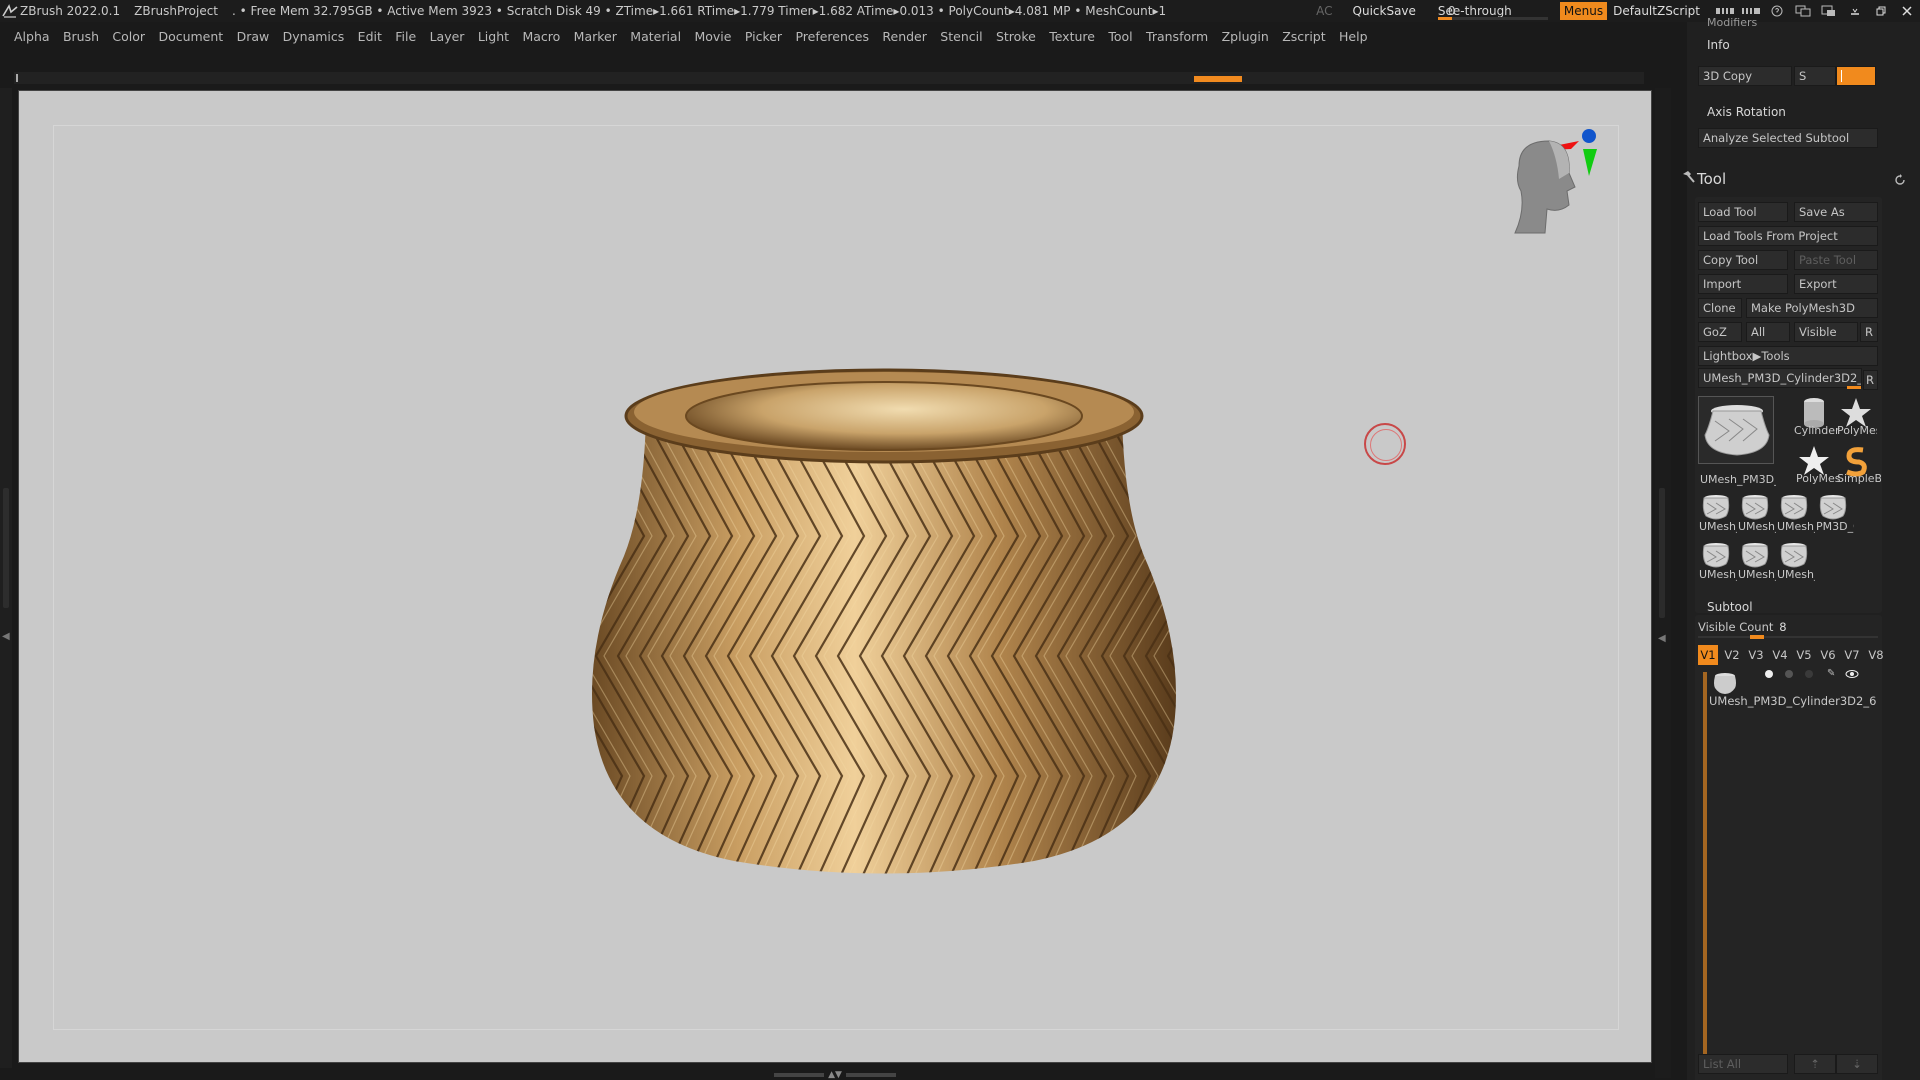 This screenshot has height=1080, width=1920. Describe the element at coordinates (17, 78) in the screenshot. I see `shelf-marker` at that location.